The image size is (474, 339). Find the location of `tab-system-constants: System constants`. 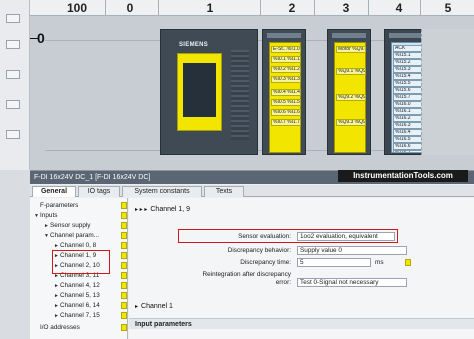

tab-system-constants: System constants is located at coordinates (162, 191).